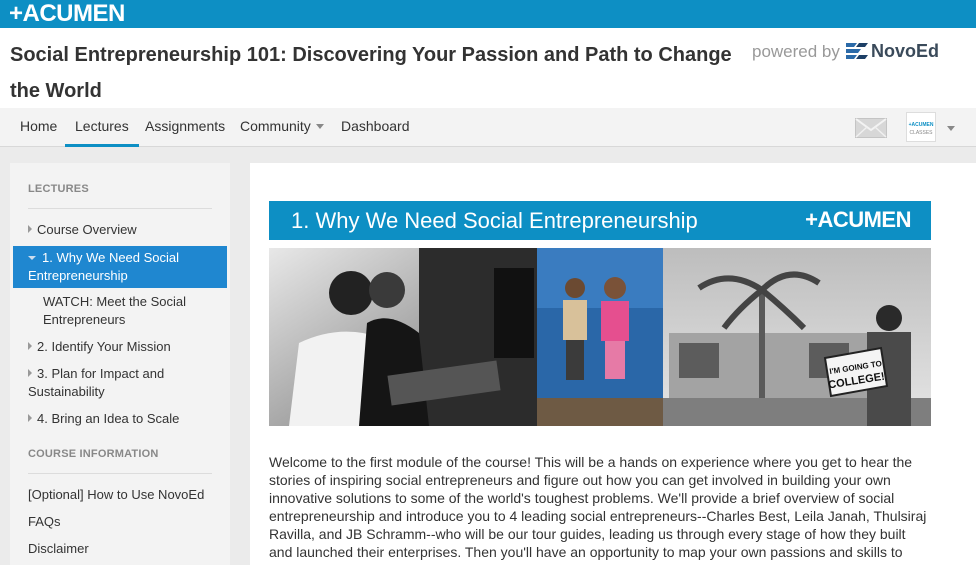  I want to click on nav-assignments: Assignments, so click(185, 127).